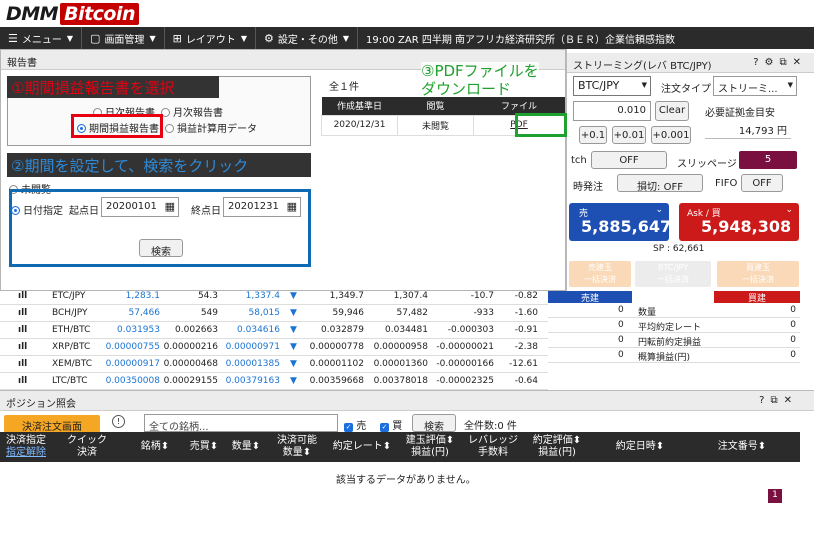  Describe the element at coordinates (640, 447) in the screenshot. I see `col-time: 約定日時⬍` at that location.